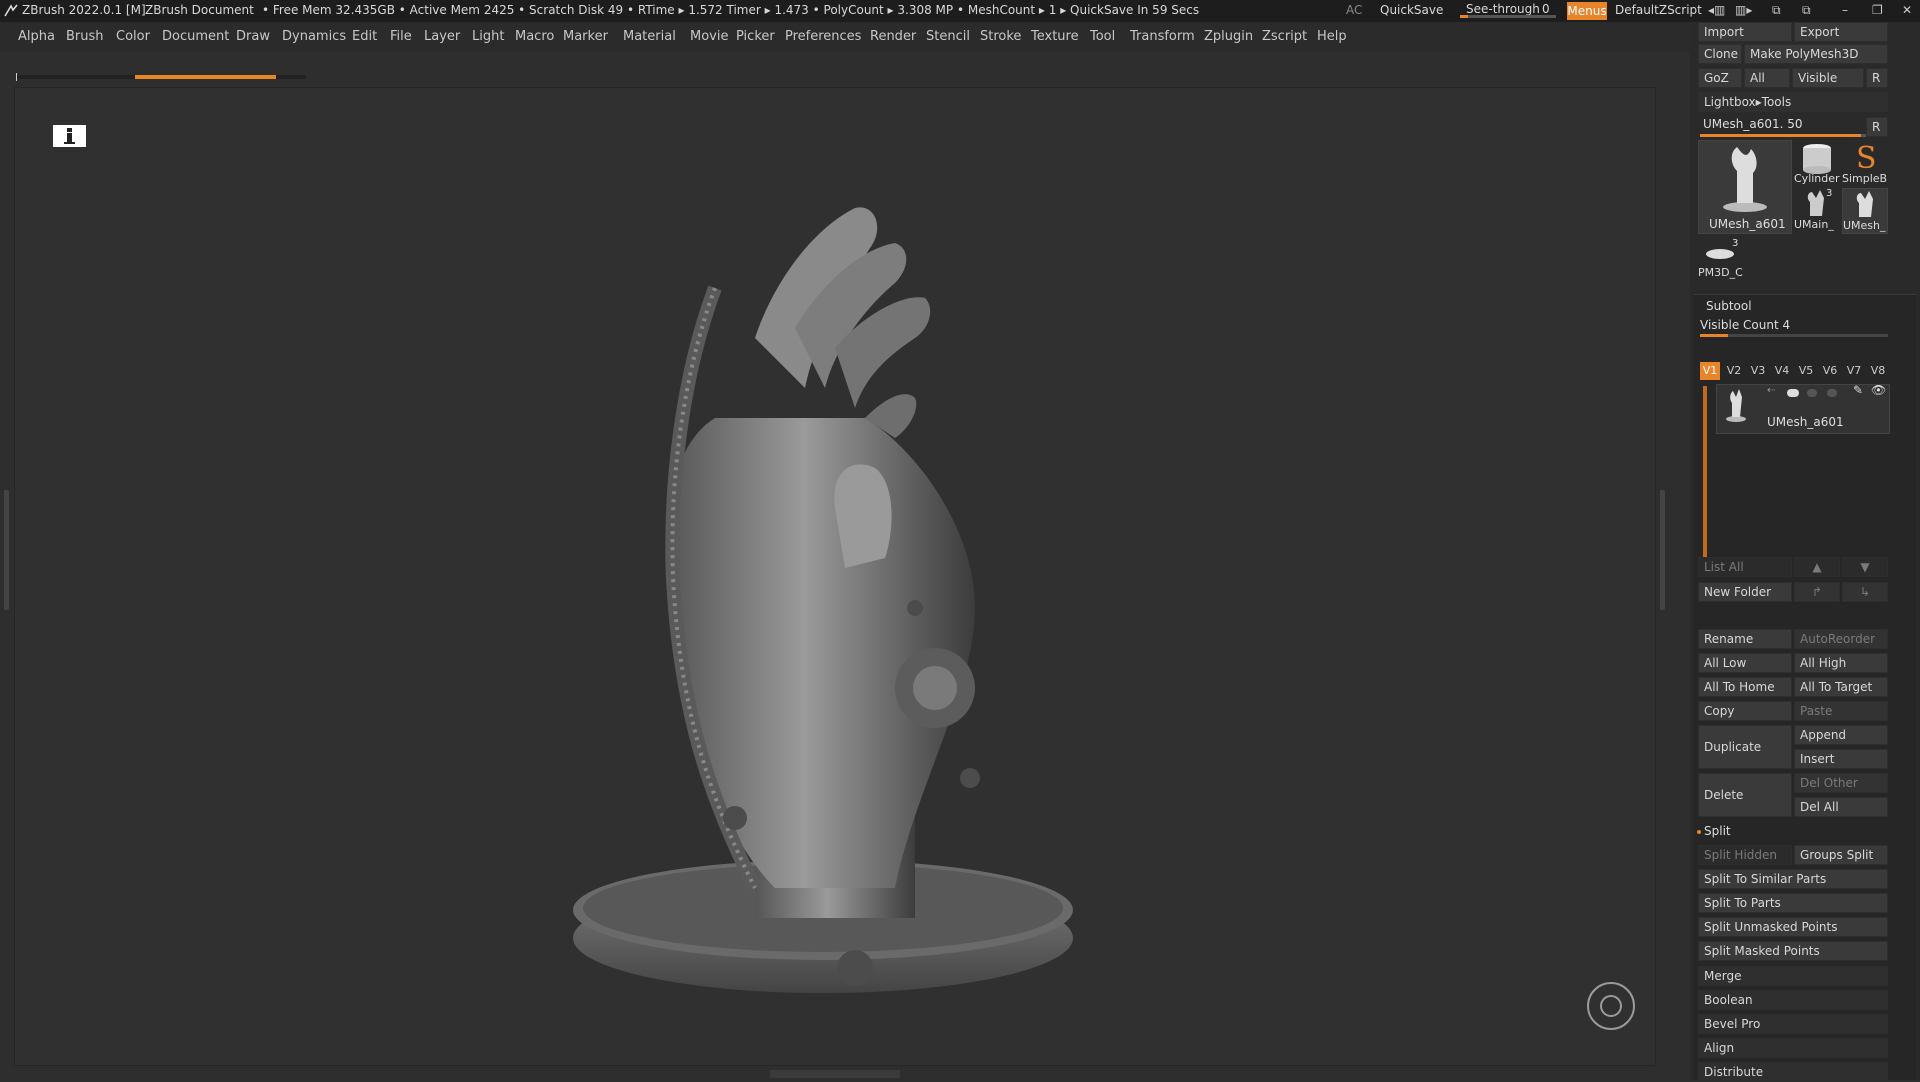 The height and width of the screenshot is (1082, 1920). What do you see at coordinates (1841, 759) in the screenshot?
I see `insert-button: Insert` at bounding box center [1841, 759].